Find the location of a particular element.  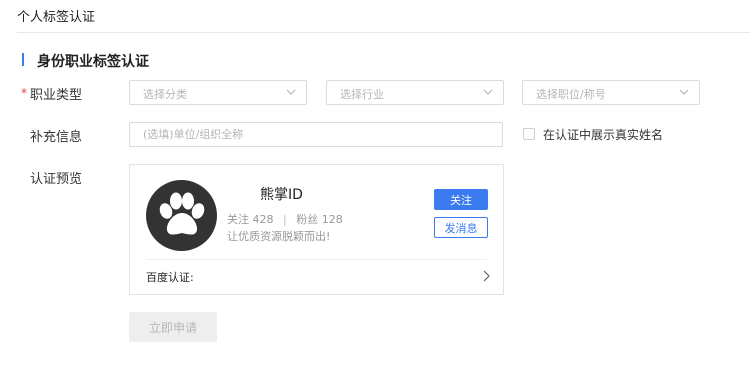

position-select: 选择职位/称号 is located at coordinates (611, 92).